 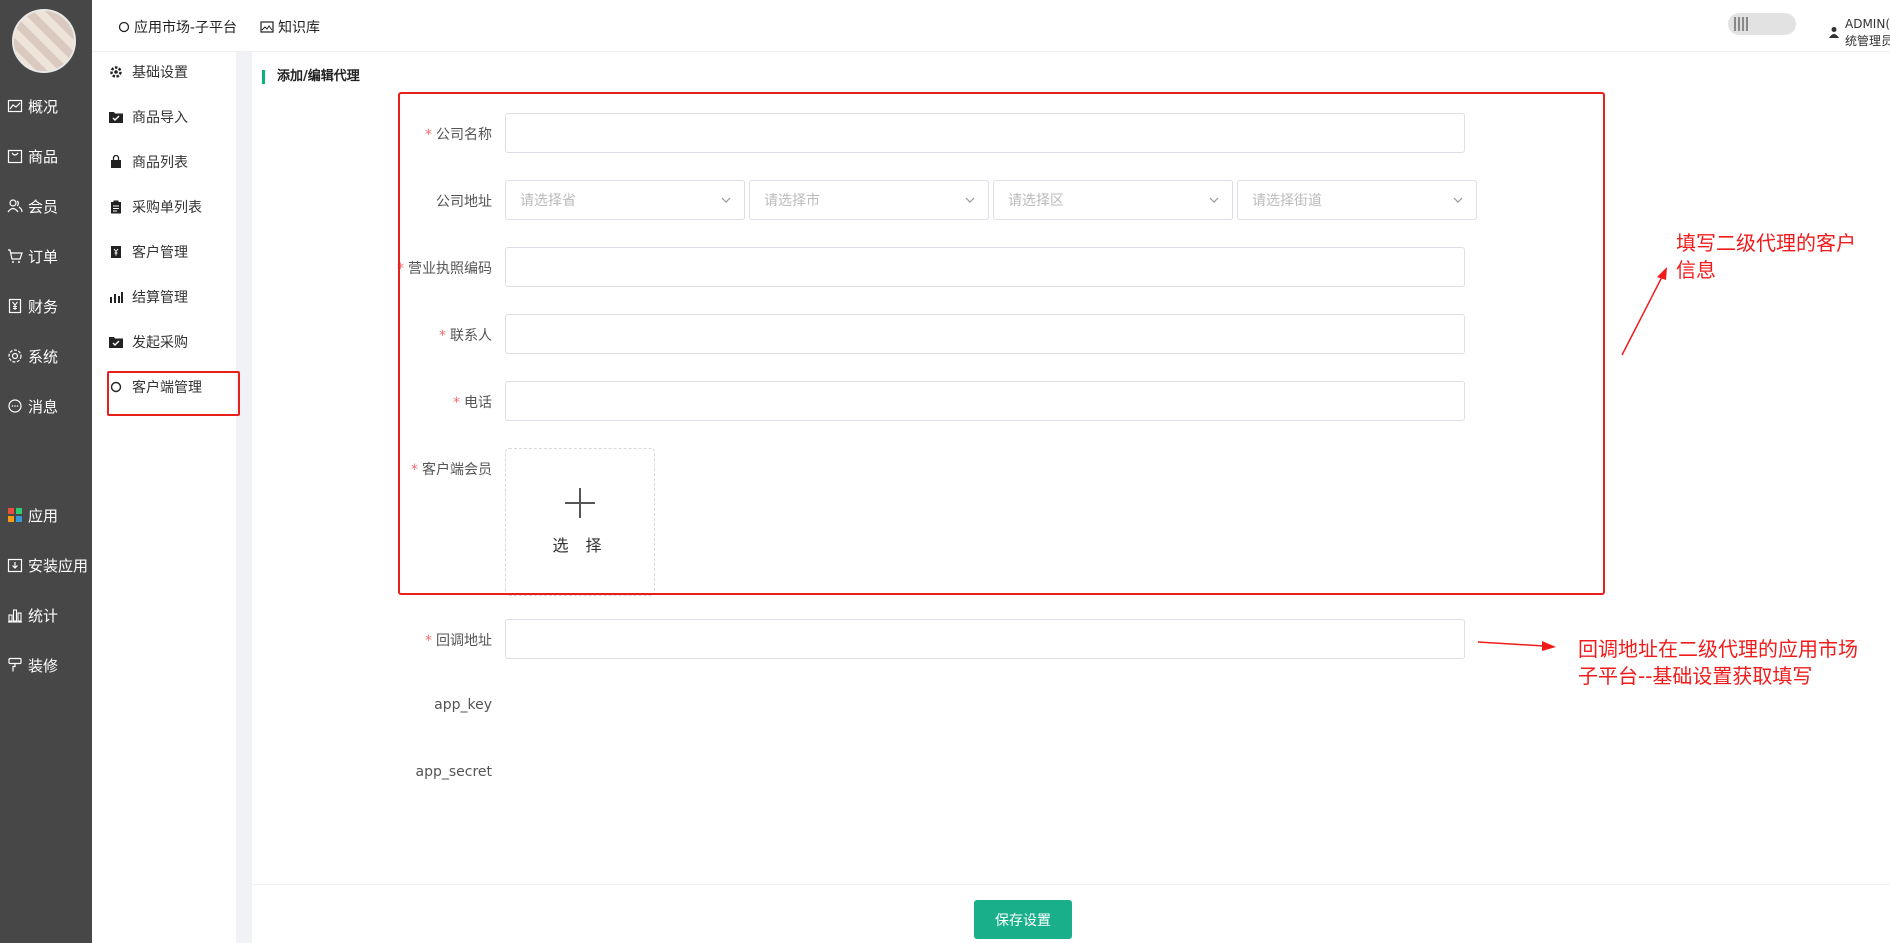 I want to click on app-secret-label: app_secret, so click(x=453, y=772).